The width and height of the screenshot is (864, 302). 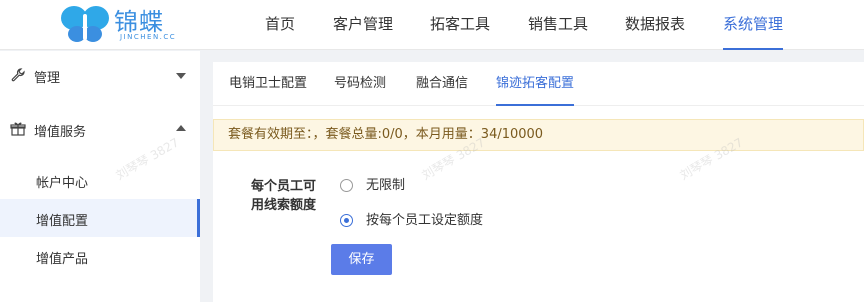 I want to click on chevron-down-icon, so click(x=181, y=76).